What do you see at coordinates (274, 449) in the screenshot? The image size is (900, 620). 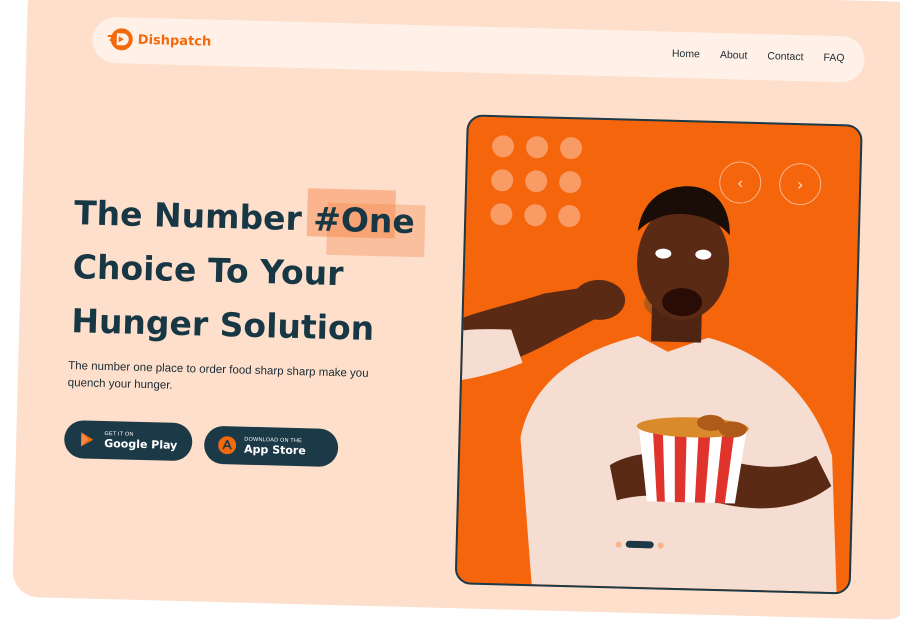 I see `app-store-big-text: App Store` at bounding box center [274, 449].